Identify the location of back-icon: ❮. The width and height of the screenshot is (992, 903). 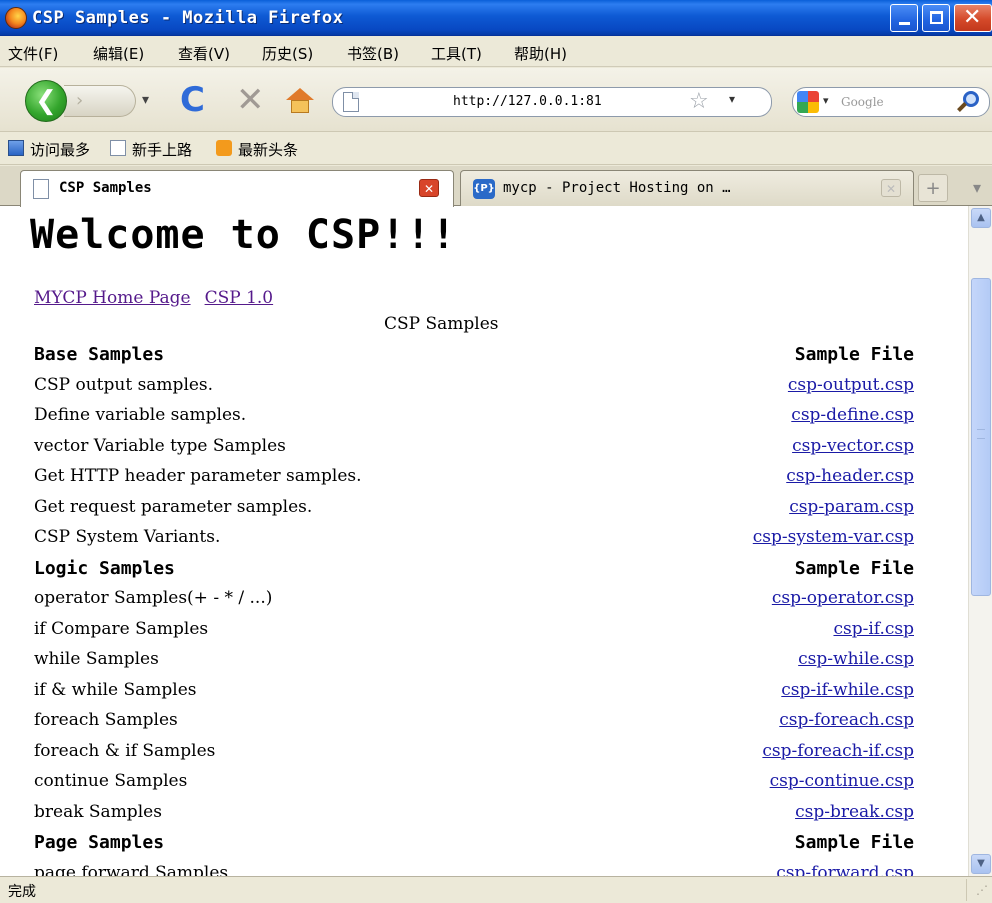
(46, 101).